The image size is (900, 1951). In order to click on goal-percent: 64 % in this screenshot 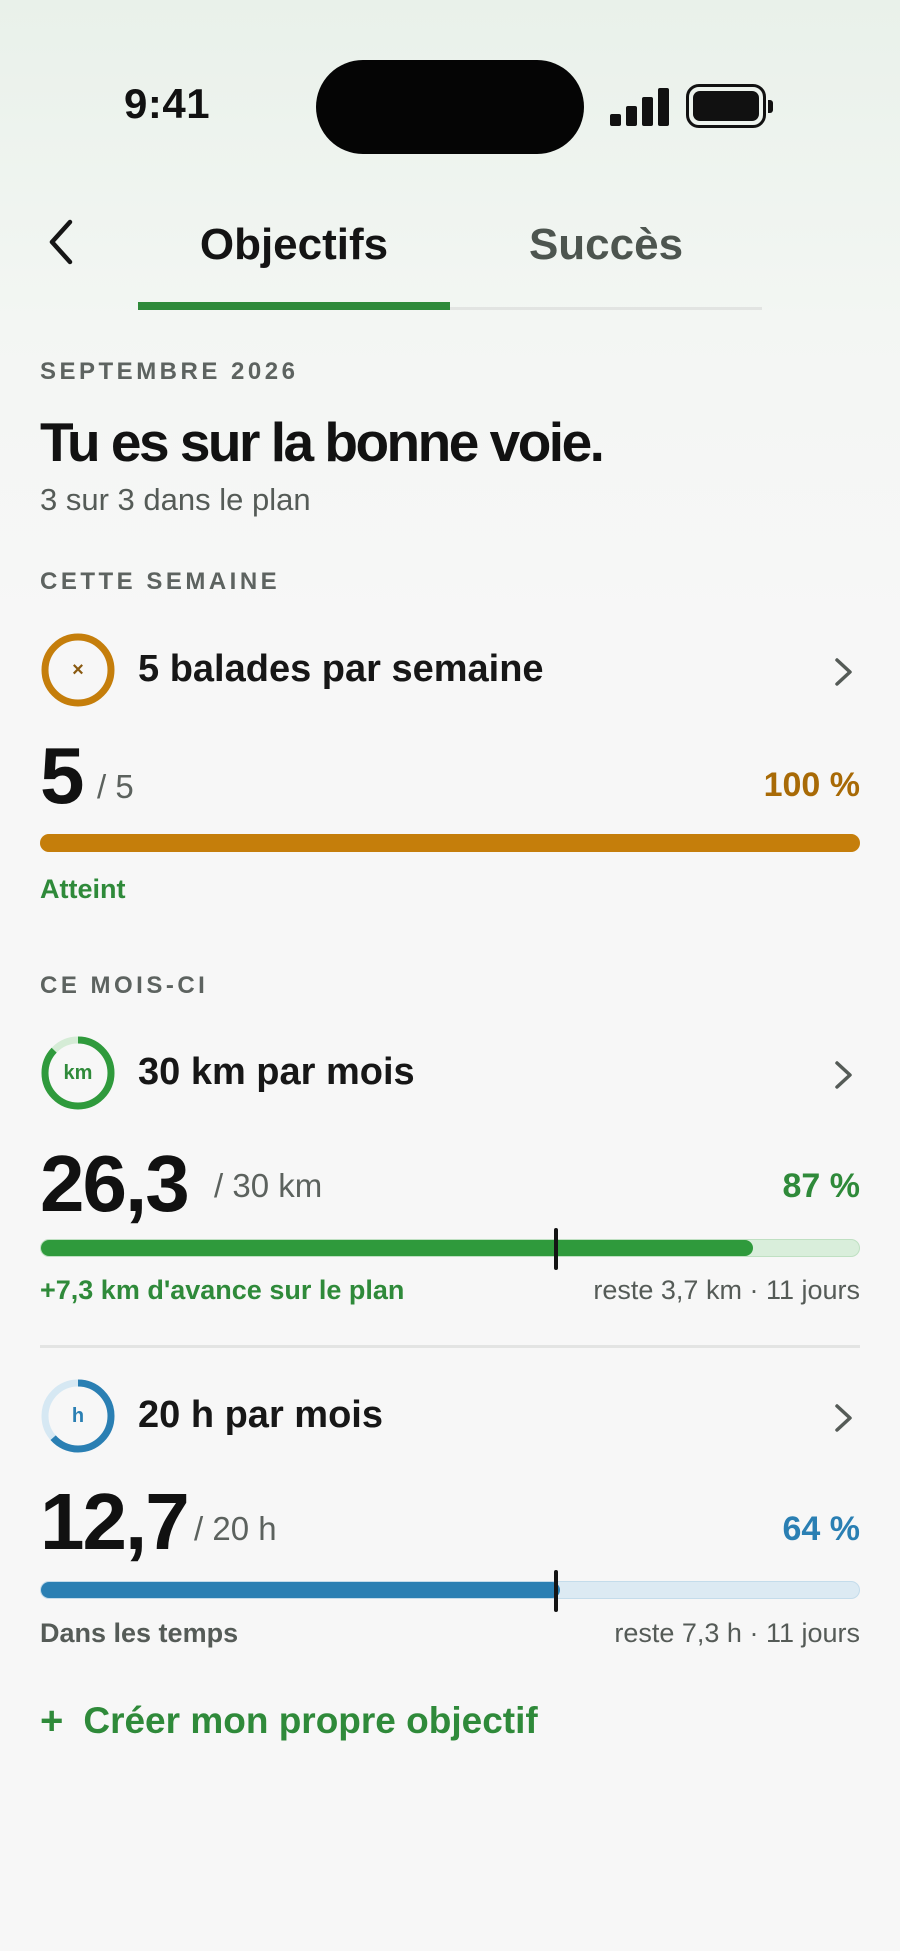, I will do `click(821, 1529)`.